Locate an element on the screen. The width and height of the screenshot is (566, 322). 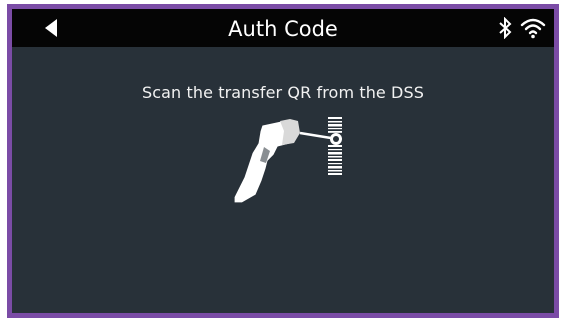
page-title: Auth Code is located at coordinates (283, 29).